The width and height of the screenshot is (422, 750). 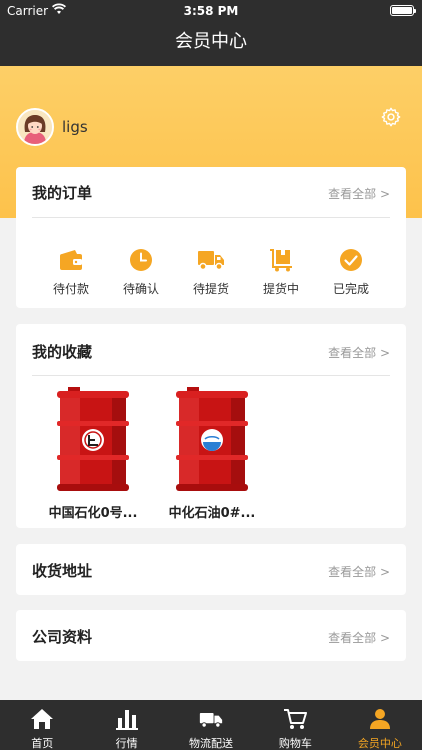 I want to click on nav-bar: 会员中心, so click(x=211, y=44).